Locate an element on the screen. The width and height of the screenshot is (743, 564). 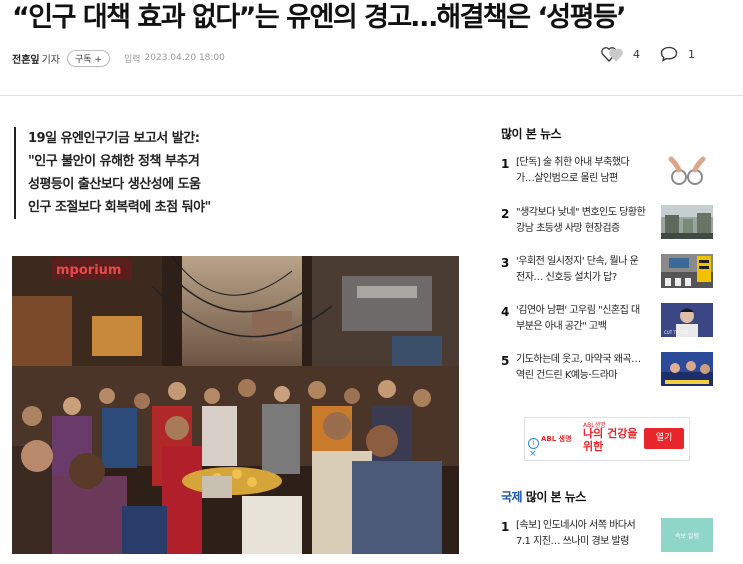
summary-line: 인구 조절보다 회복력에 초점 둬야" is located at coordinates (119, 207).